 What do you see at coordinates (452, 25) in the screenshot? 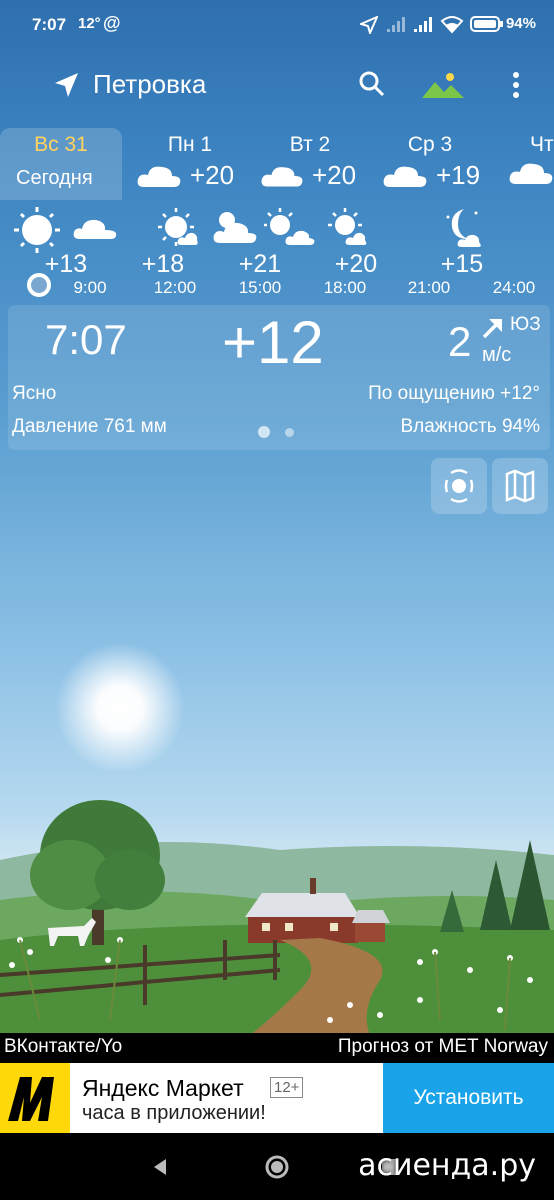
I see `wifi-icon` at bounding box center [452, 25].